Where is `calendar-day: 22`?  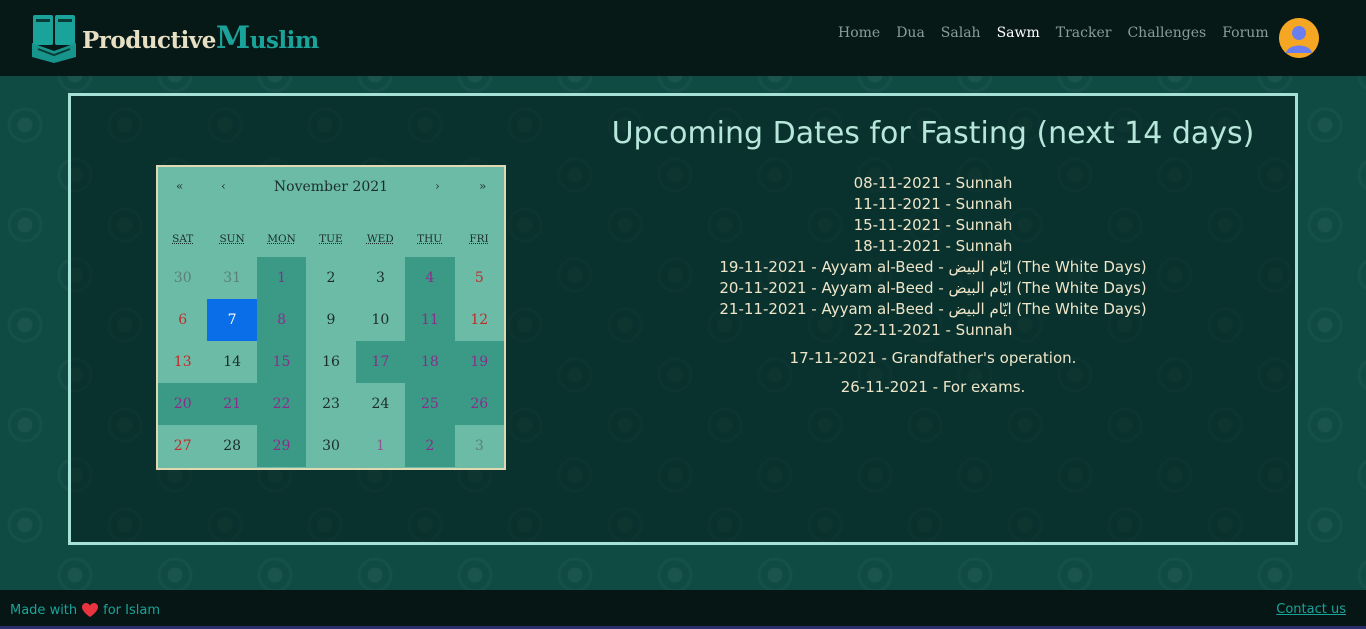 calendar-day: 22 is located at coordinates (281, 404).